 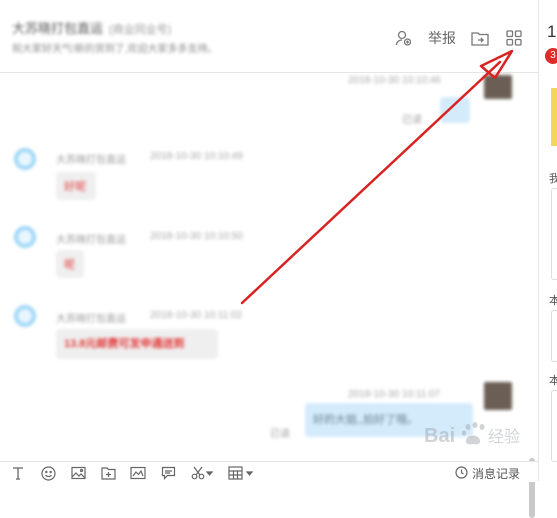 What do you see at coordinates (480, 38) in the screenshot?
I see `folder-share-icon` at bounding box center [480, 38].